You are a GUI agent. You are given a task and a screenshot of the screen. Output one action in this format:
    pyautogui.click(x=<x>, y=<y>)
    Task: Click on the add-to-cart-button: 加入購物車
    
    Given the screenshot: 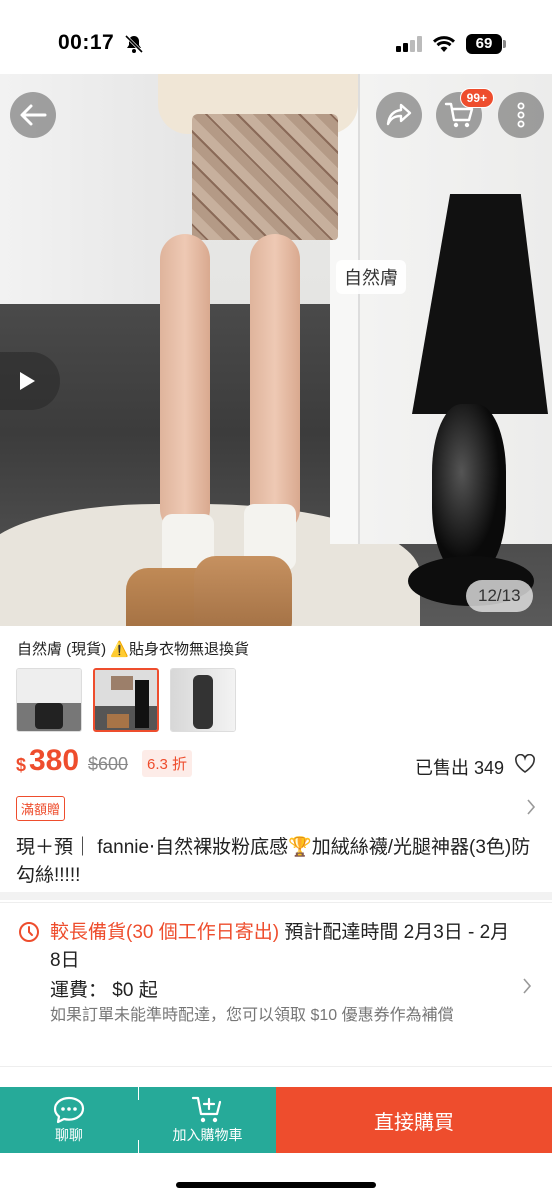 What is the action you would take?
    pyautogui.click(x=207, y=1120)
    